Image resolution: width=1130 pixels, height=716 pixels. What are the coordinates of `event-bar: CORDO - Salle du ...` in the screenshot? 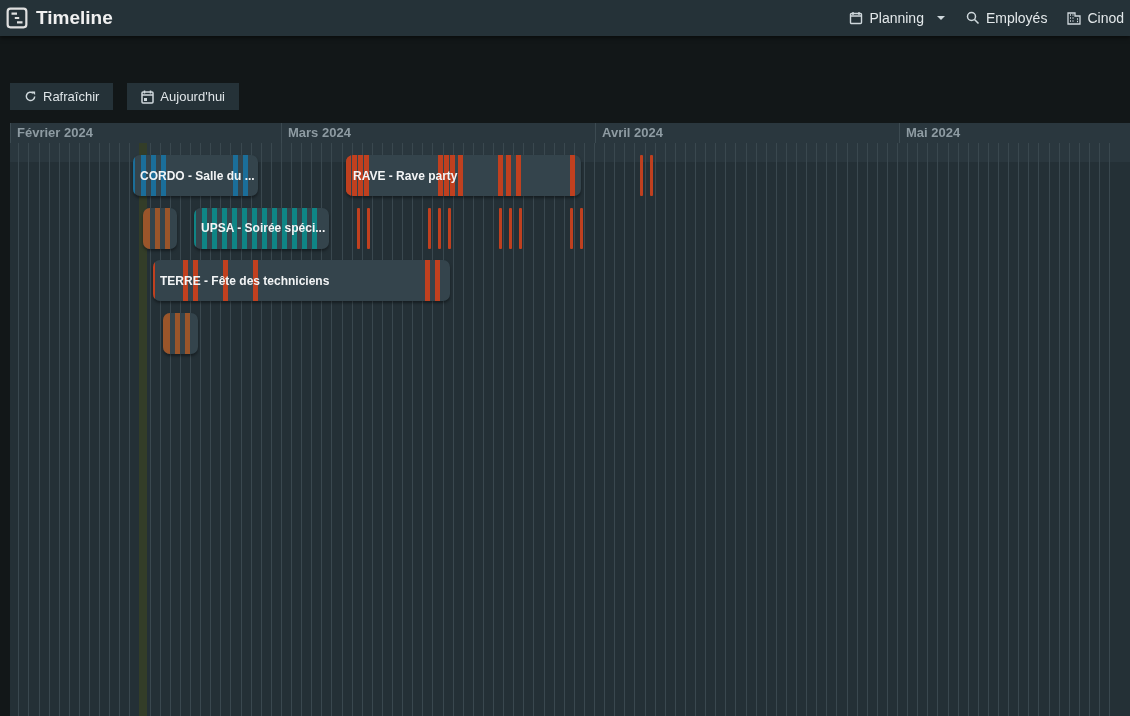 It's located at (195, 175).